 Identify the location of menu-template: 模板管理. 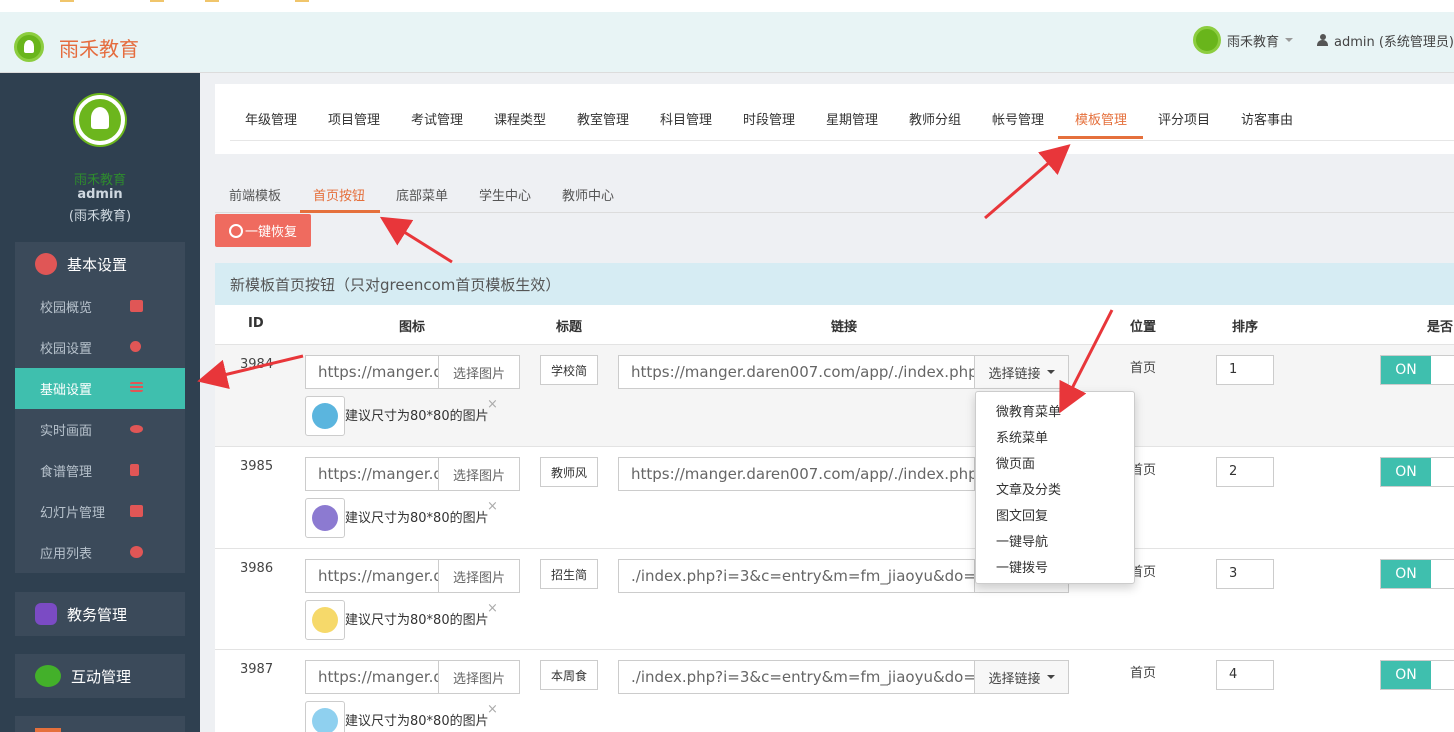
(1101, 118).